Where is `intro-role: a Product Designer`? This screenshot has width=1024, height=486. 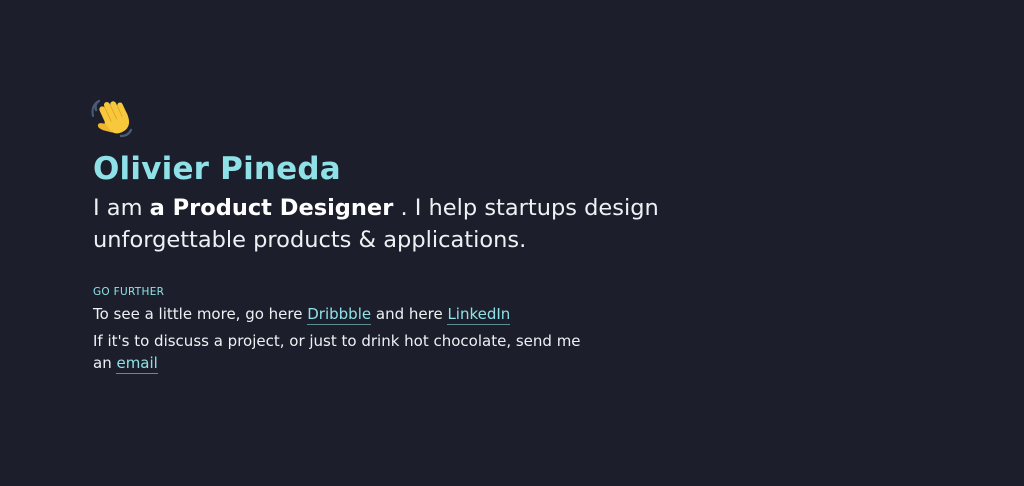 intro-role: a Product Designer is located at coordinates (271, 208).